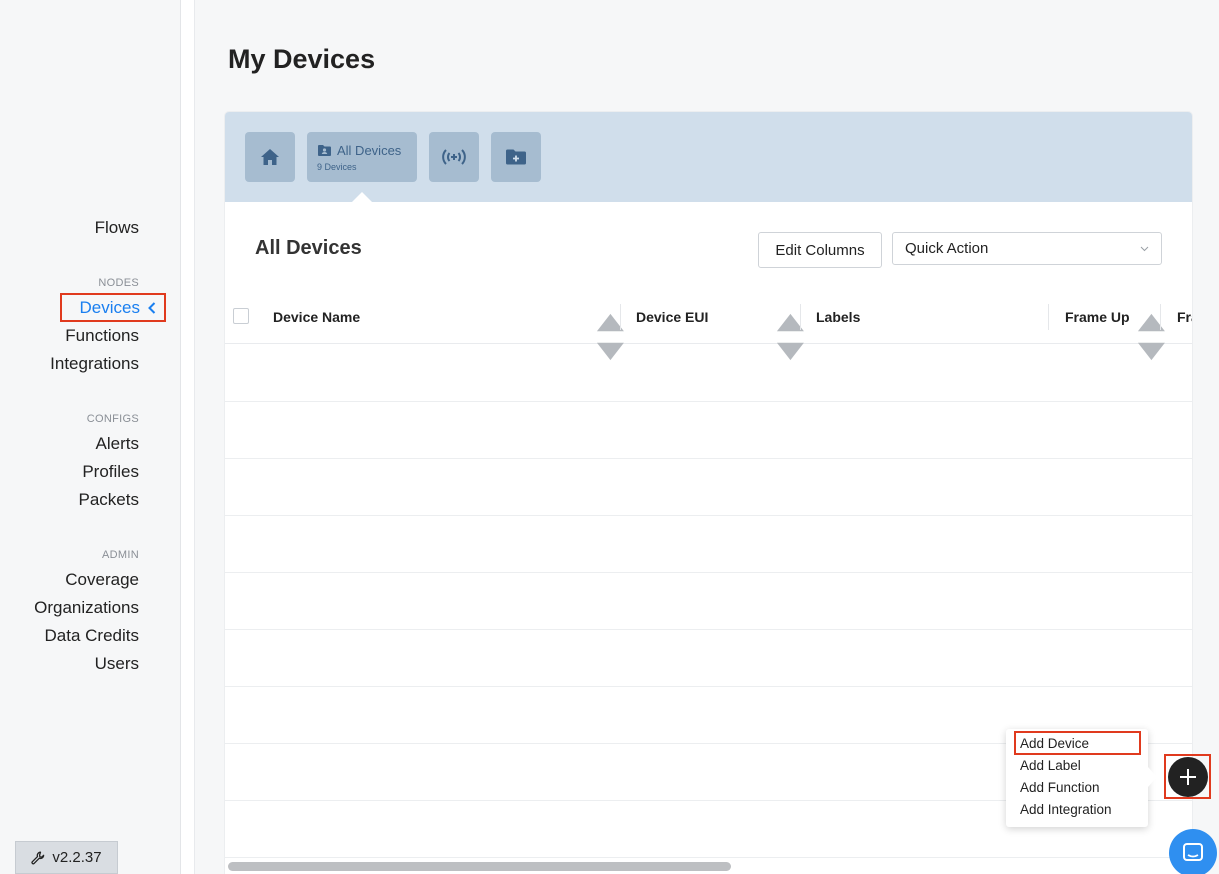  What do you see at coordinates (120, 555) in the screenshot?
I see `sidebar-section-admin: ADMIN` at bounding box center [120, 555].